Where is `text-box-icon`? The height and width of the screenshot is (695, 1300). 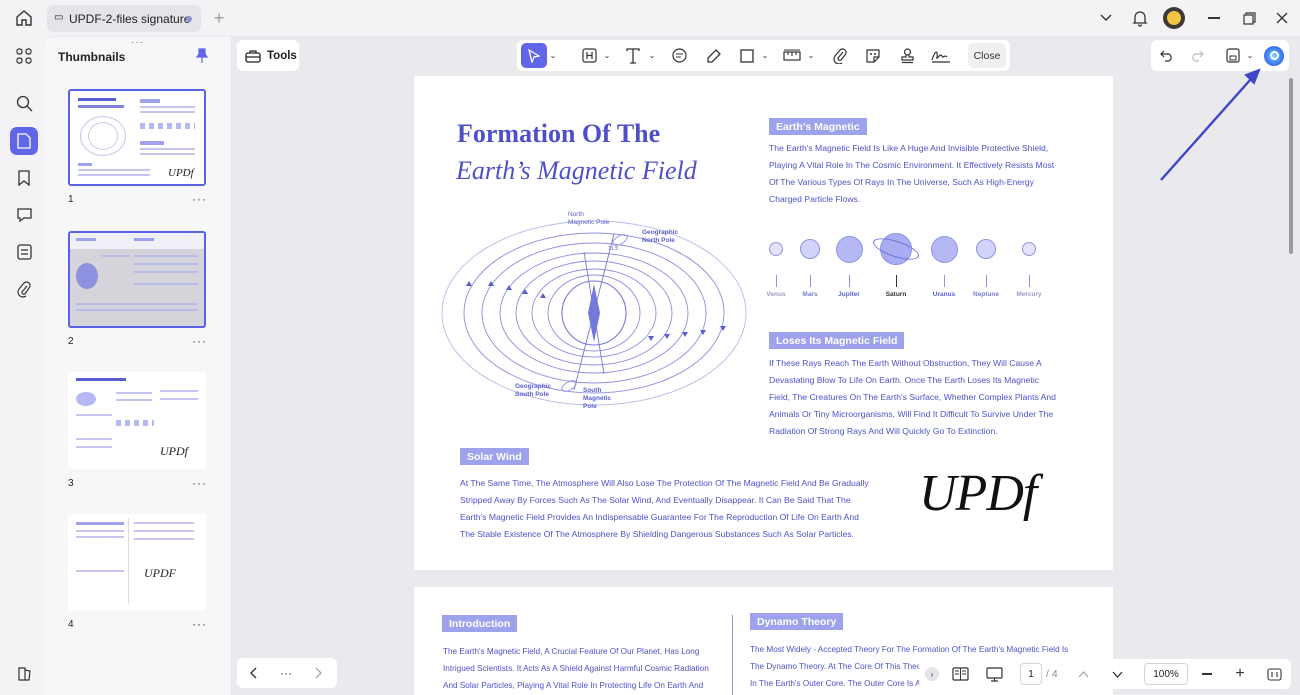 text-box-icon is located at coordinates (589, 55).